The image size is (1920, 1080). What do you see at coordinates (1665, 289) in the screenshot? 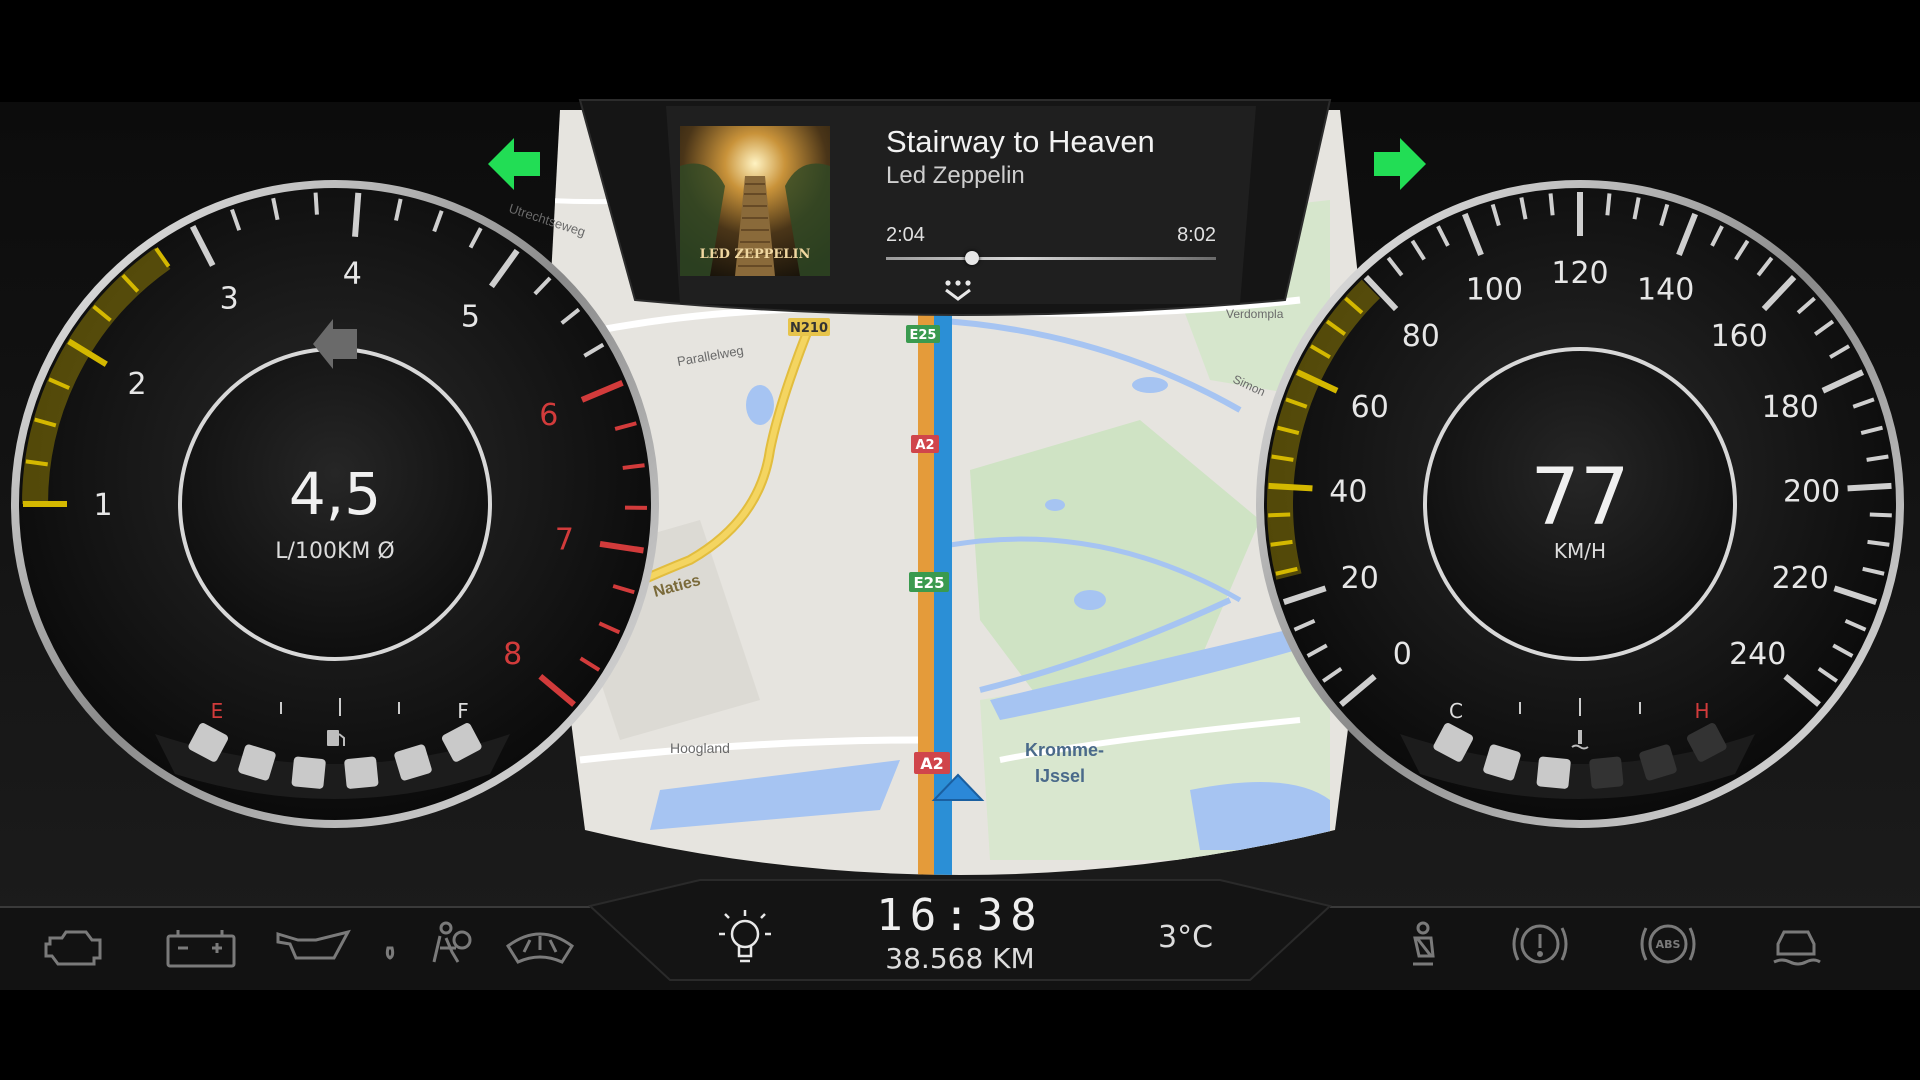
I see `speedometer-tick-label: 140` at bounding box center [1665, 289].